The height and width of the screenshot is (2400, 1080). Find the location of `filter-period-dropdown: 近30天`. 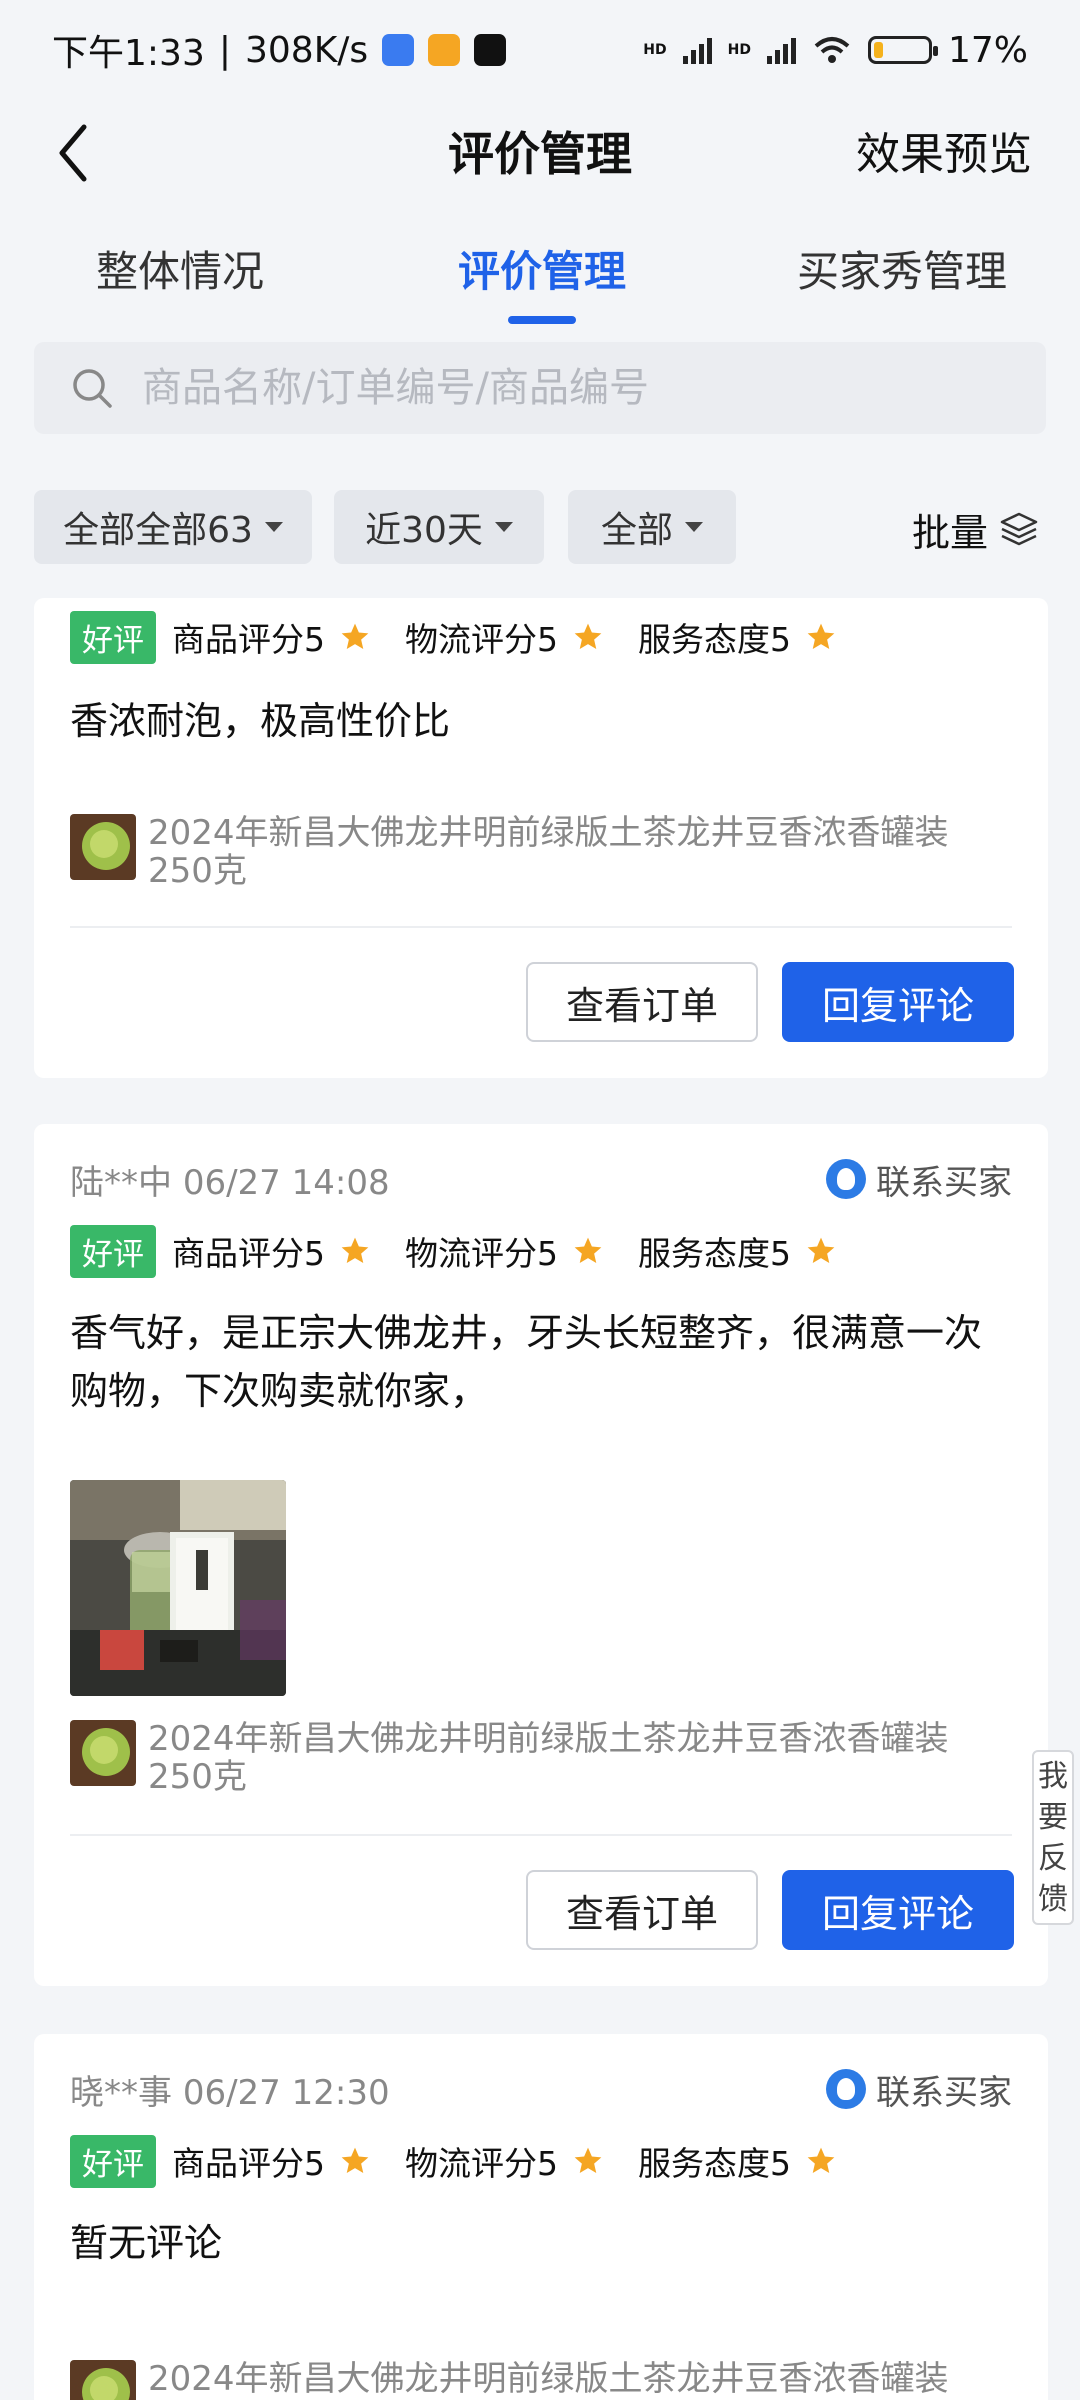

filter-period-dropdown: 近30天 is located at coordinates (439, 527).